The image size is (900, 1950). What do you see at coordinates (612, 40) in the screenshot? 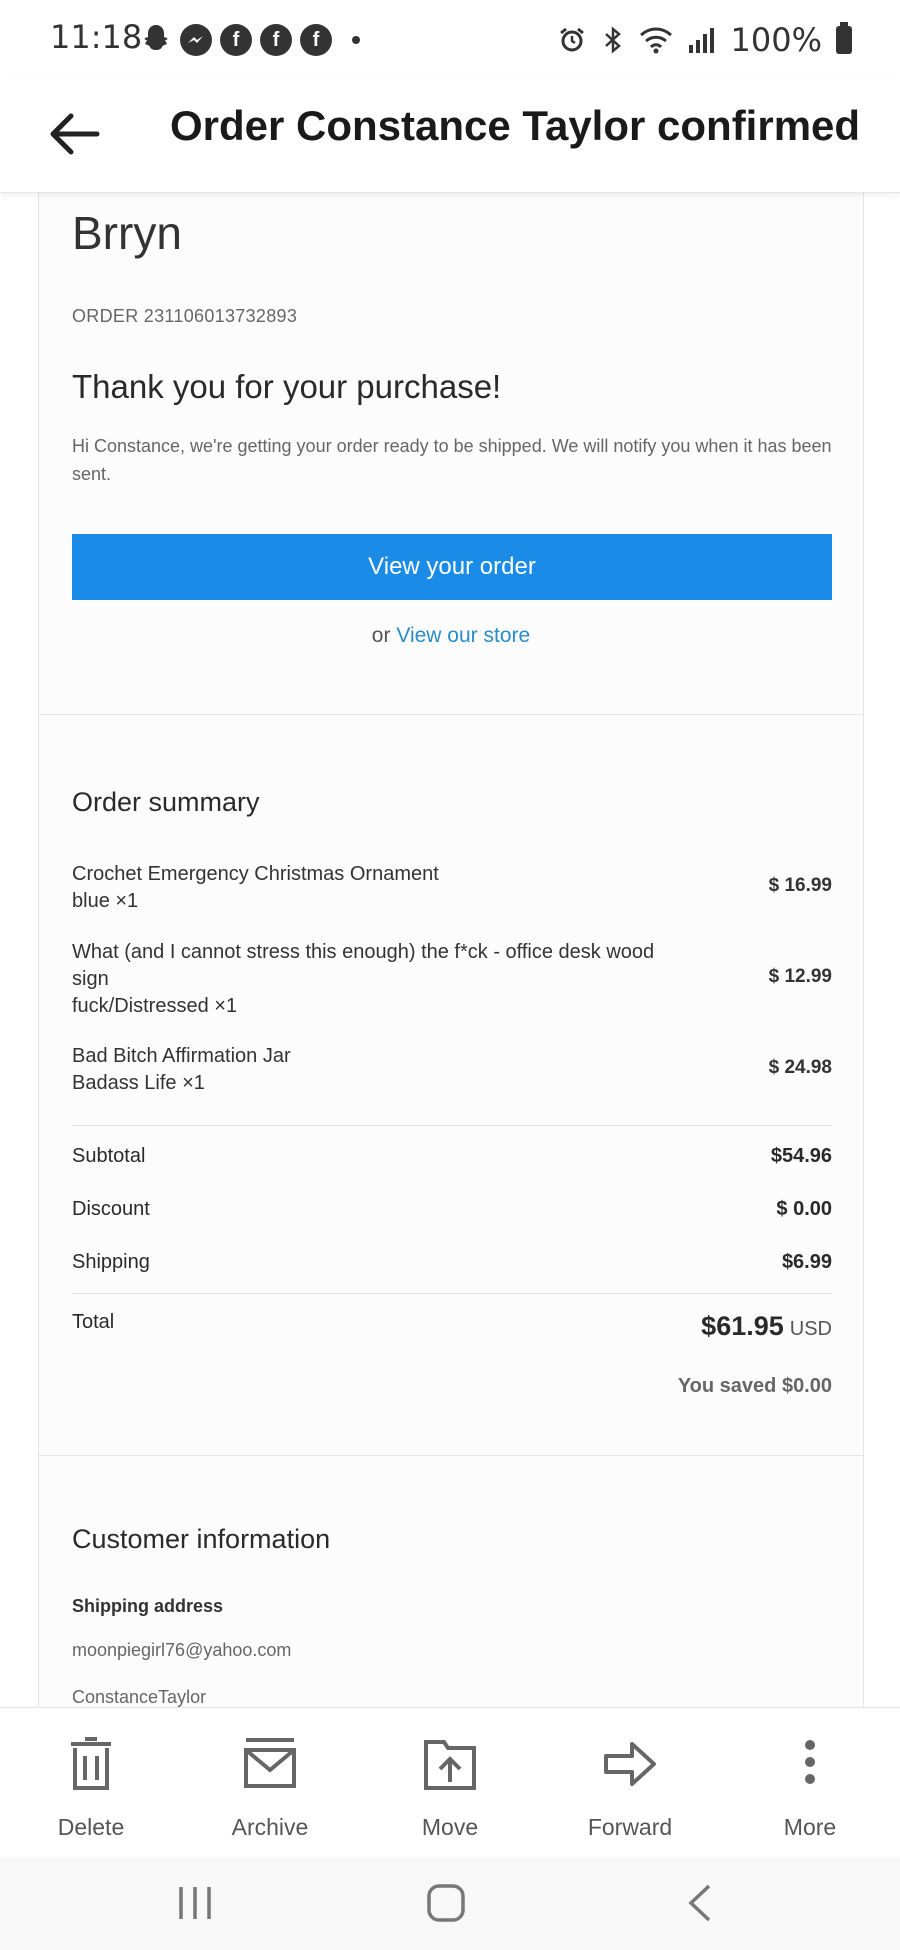
I see `bluetooth-icon` at bounding box center [612, 40].